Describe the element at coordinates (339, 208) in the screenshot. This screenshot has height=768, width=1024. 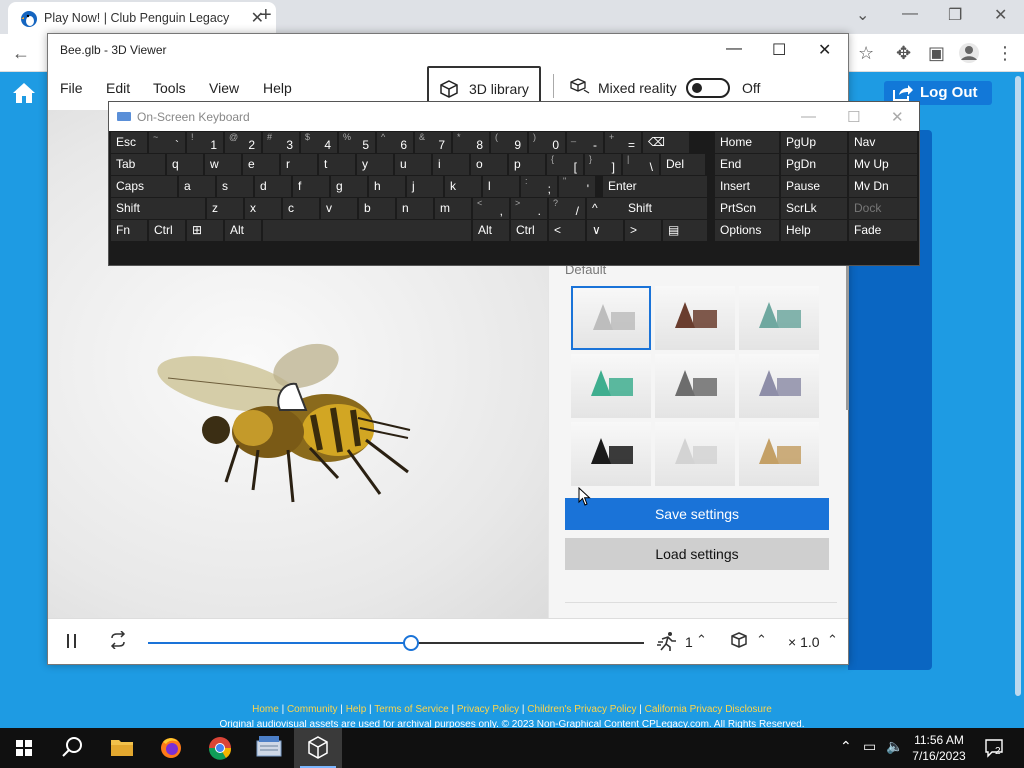
I see `key-v: v` at that location.